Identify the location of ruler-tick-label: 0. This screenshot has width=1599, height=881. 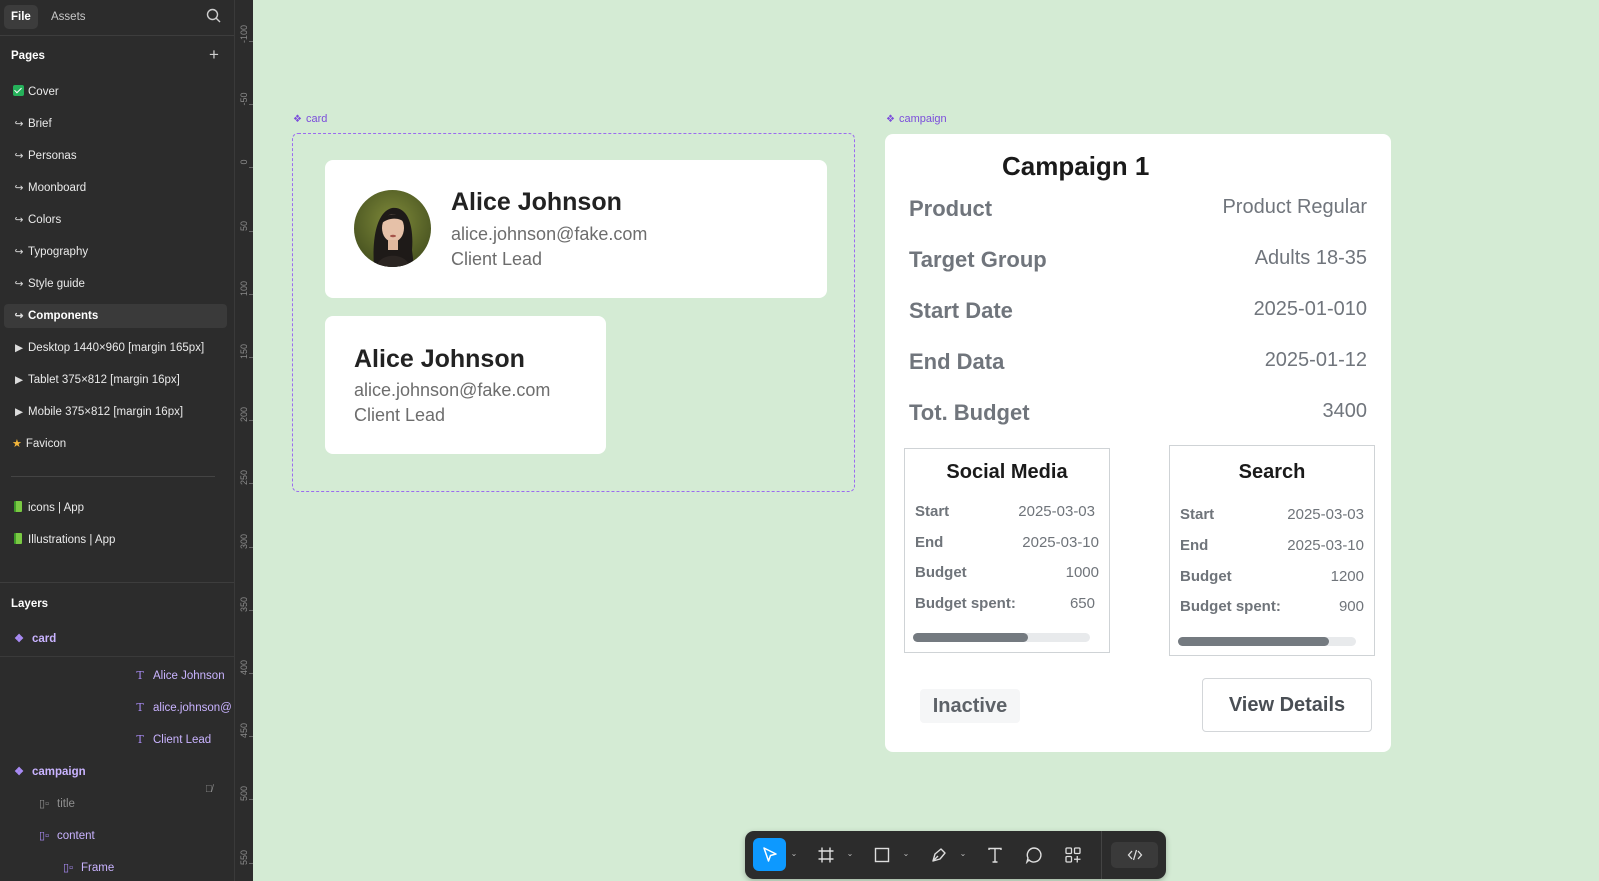
(244, 162).